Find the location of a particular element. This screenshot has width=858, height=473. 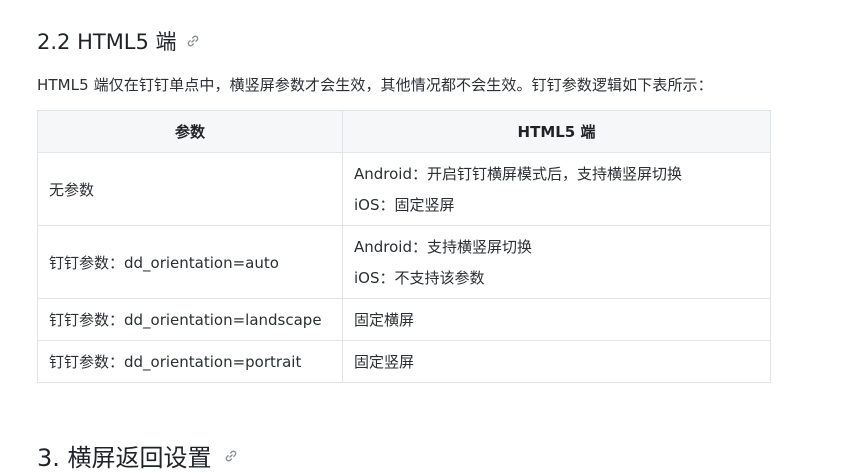

column-header-html5: HTML5 端 is located at coordinates (556, 131).